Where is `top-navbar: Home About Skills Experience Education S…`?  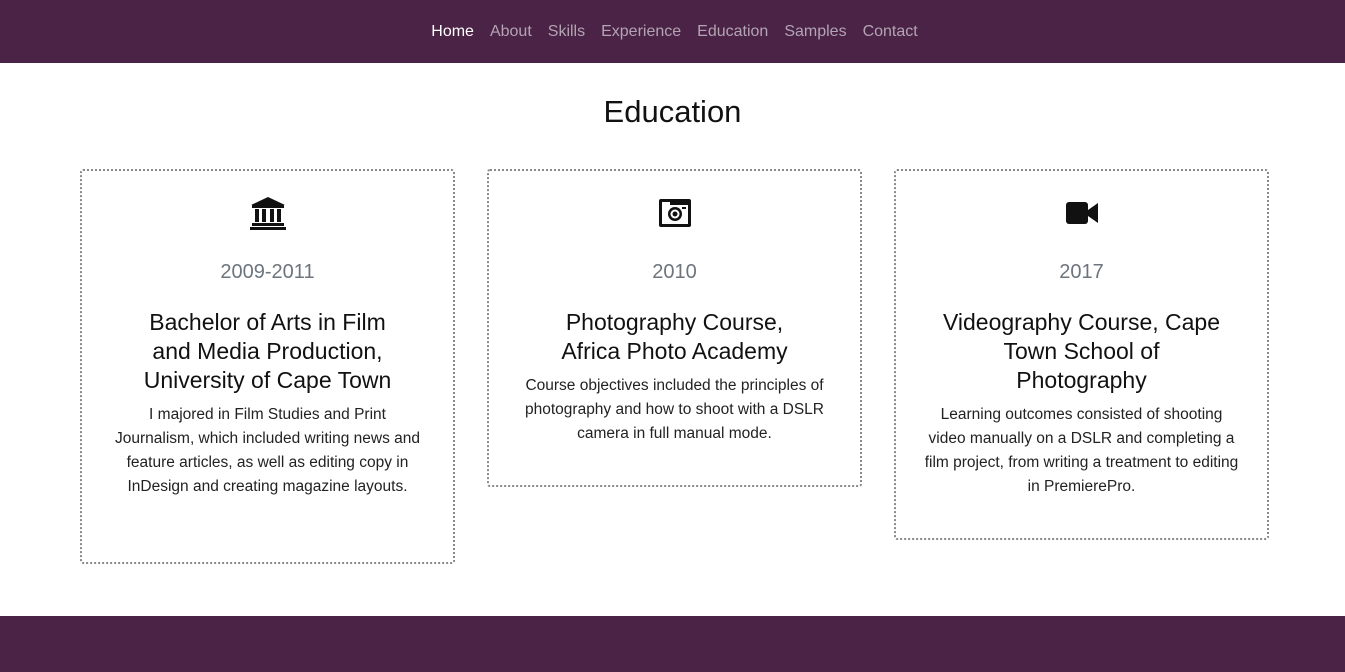 top-navbar: Home About Skills Experience Education S… is located at coordinates (672, 31).